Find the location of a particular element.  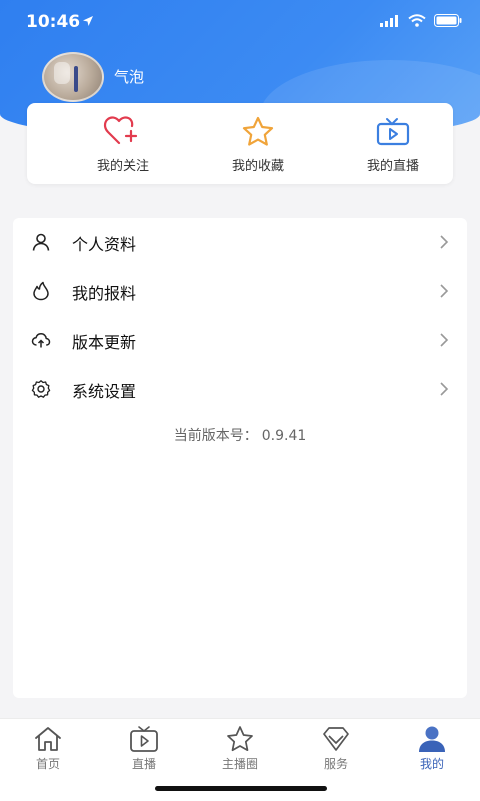

signal-icon is located at coordinates (389, 20).